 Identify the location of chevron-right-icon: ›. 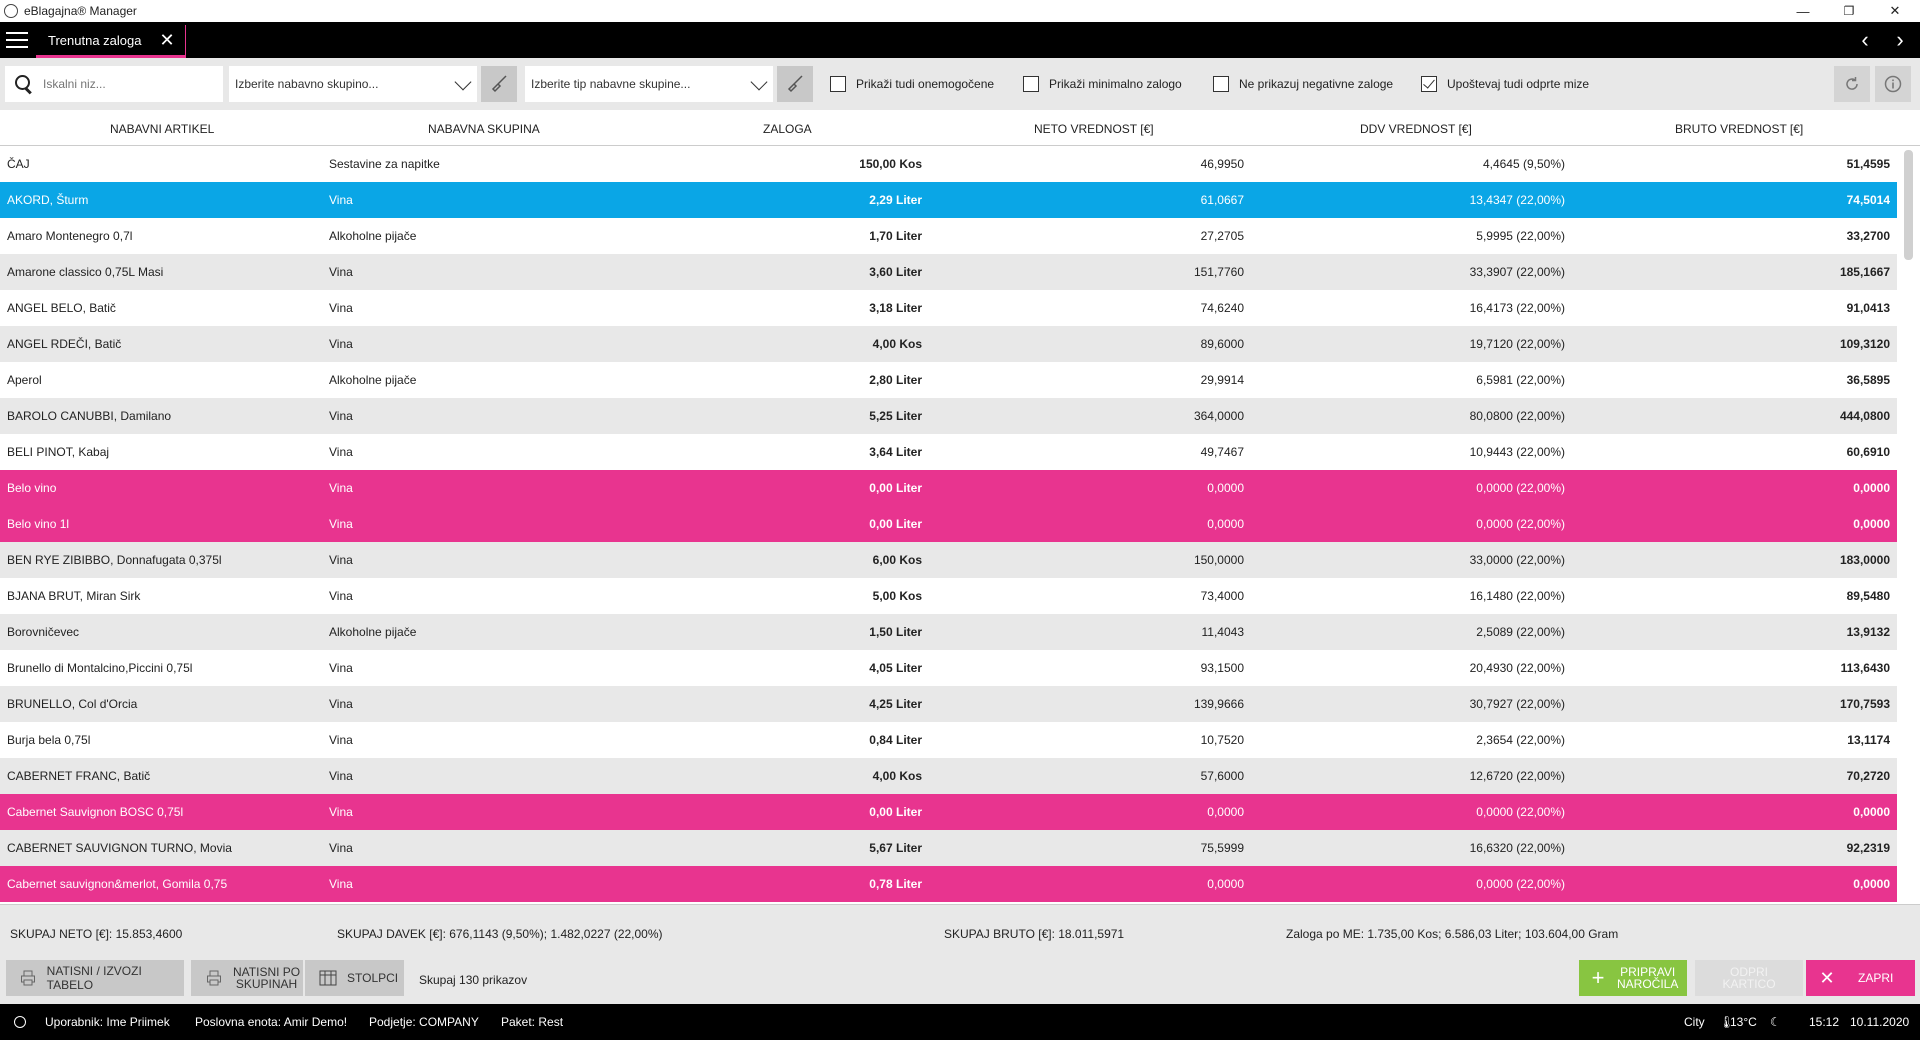
(1900, 40).